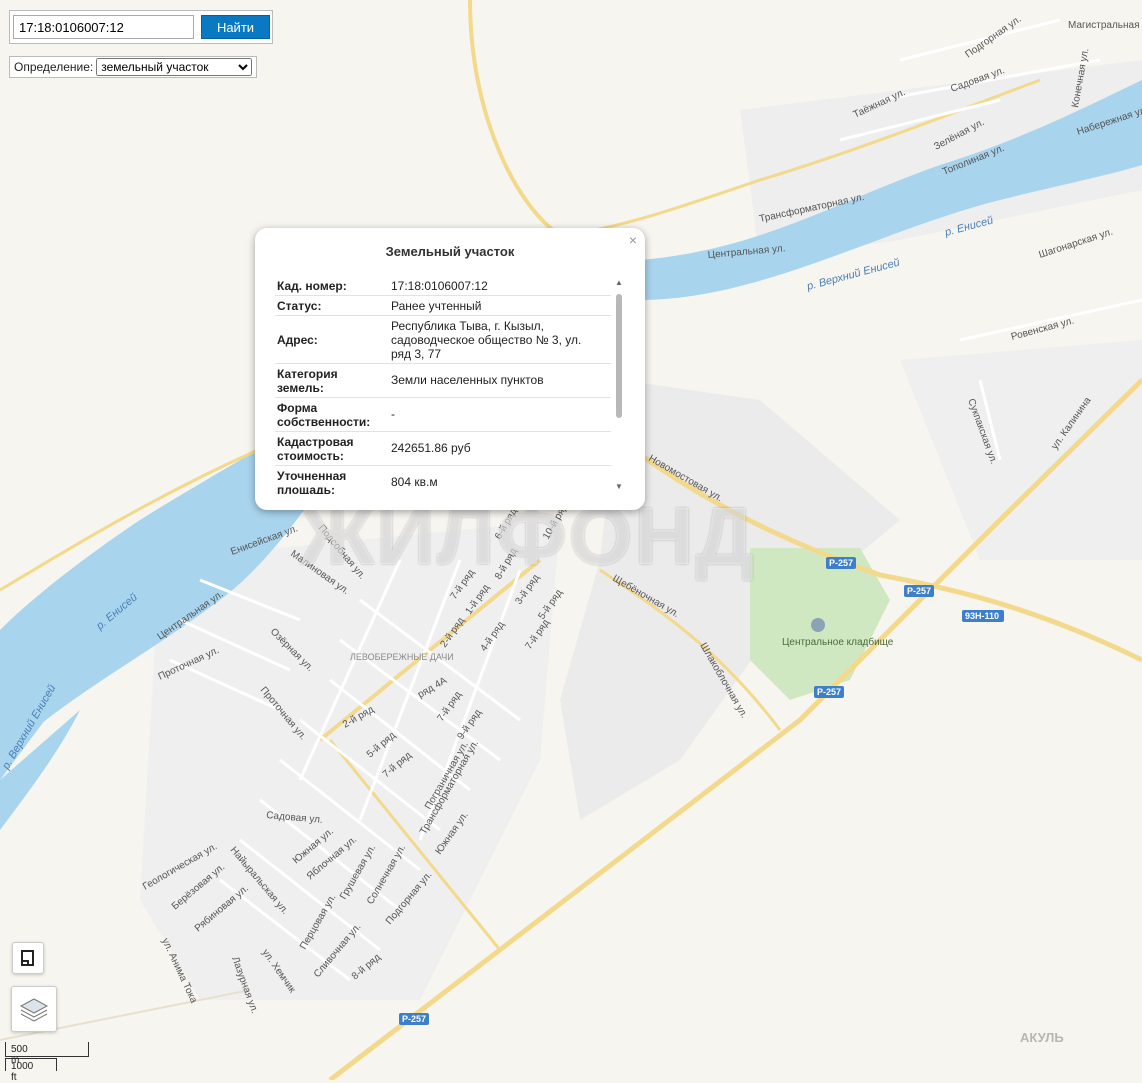  What do you see at coordinates (838, 642) in the screenshot?
I see `area-label: Центральное кладбище` at bounding box center [838, 642].